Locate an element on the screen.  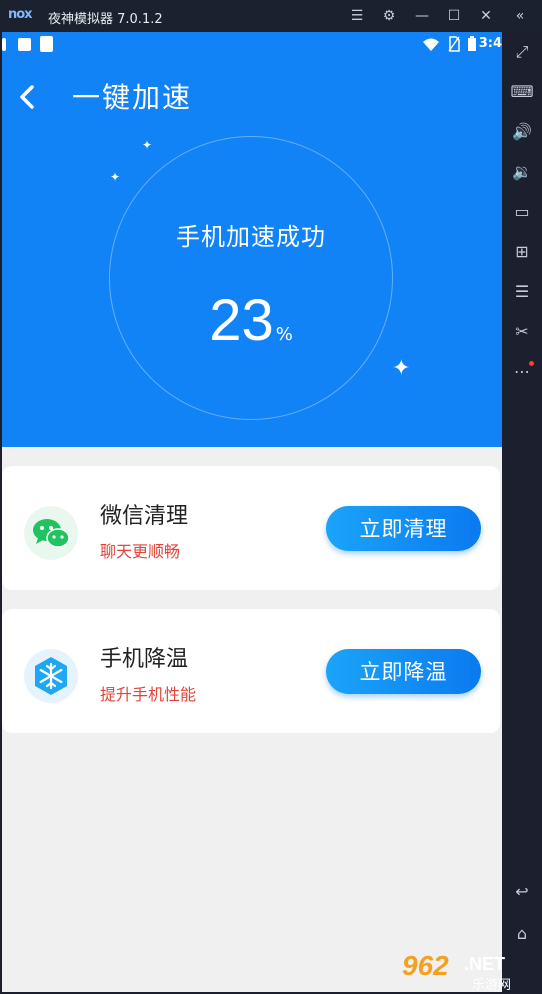
volume-down-icon: 🔉 is located at coordinates (522, 172).